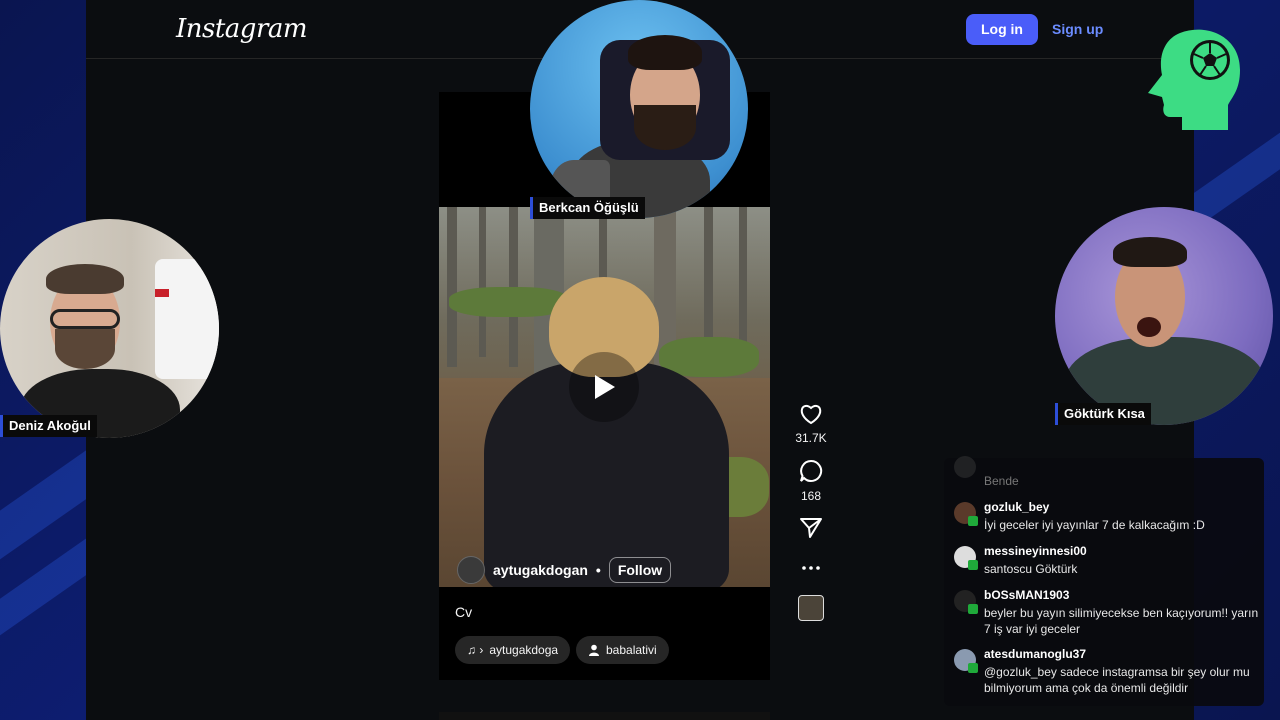 This screenshot has width=1280, height=720. What do you see at coordinates (811, 496) in the screenshot?
I see `comment-count: 168` at bounding box center [811, 496].